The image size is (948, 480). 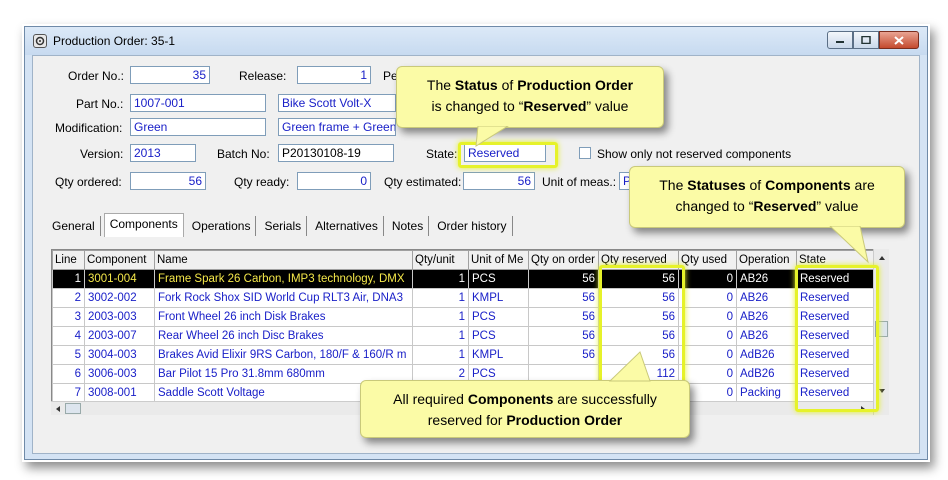 What do you see at coordinates (114, 41) in the screenshot?
I see `window-title: Production Order: 35-1` at bounding box center [114, 41].